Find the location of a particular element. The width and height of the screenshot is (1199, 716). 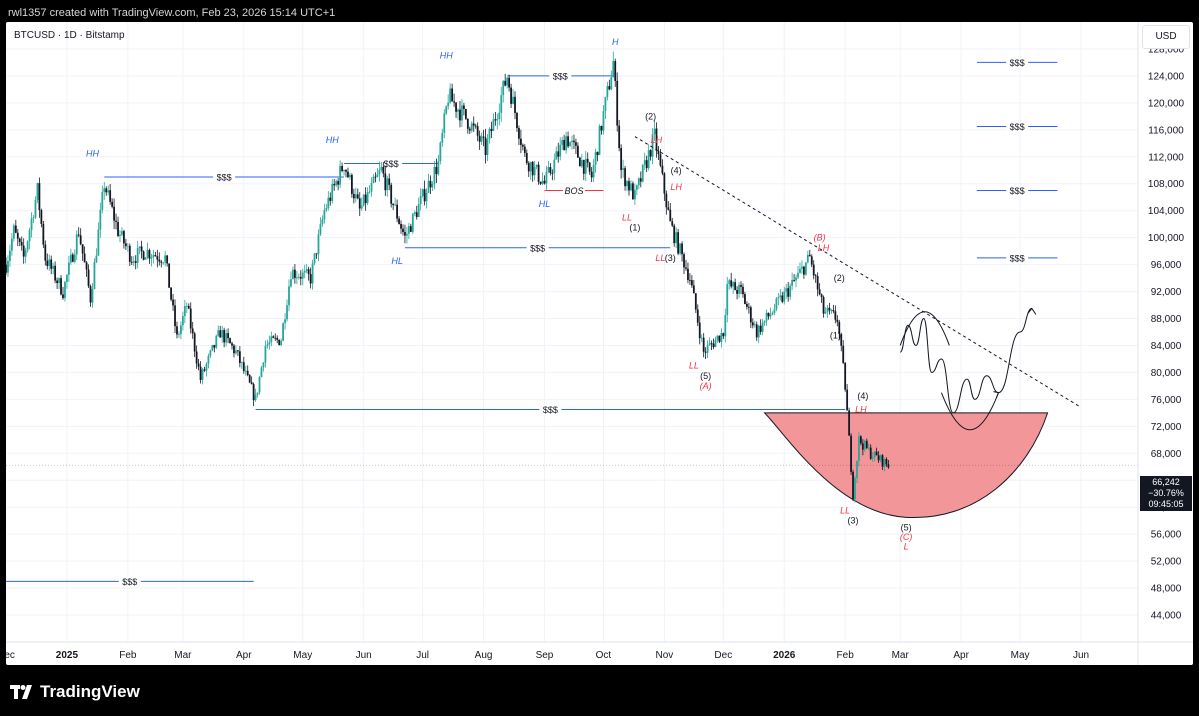

price-tick-label: 124,000 is located at coordinates (1166, 76).